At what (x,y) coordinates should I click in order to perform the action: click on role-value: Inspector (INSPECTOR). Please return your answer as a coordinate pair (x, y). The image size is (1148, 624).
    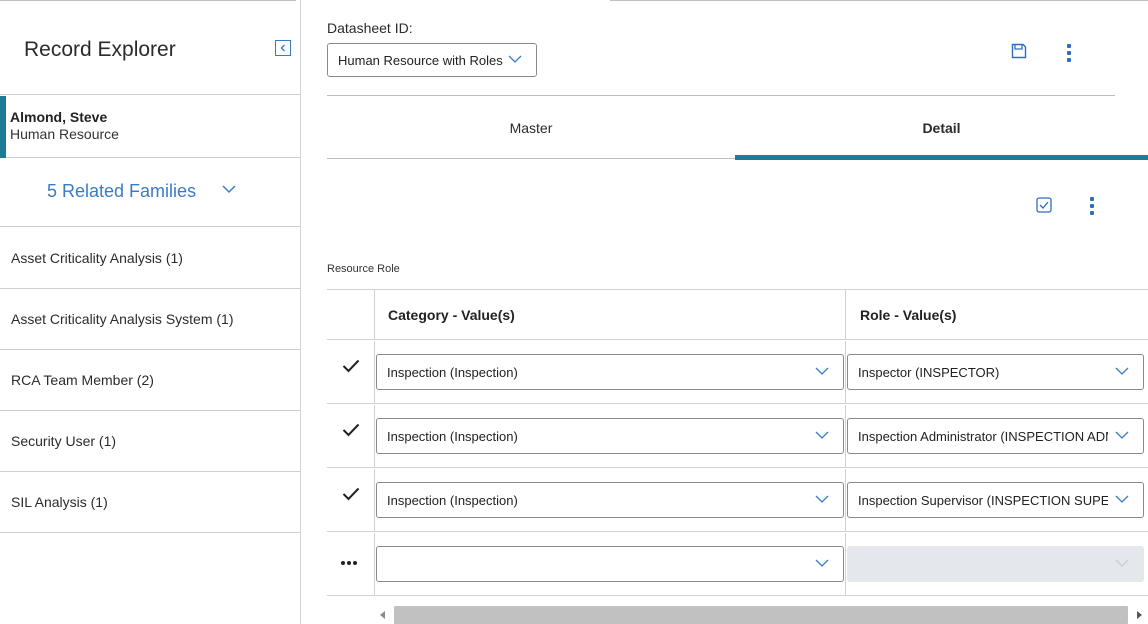
    Looking at the image, I should click on (929, 372).